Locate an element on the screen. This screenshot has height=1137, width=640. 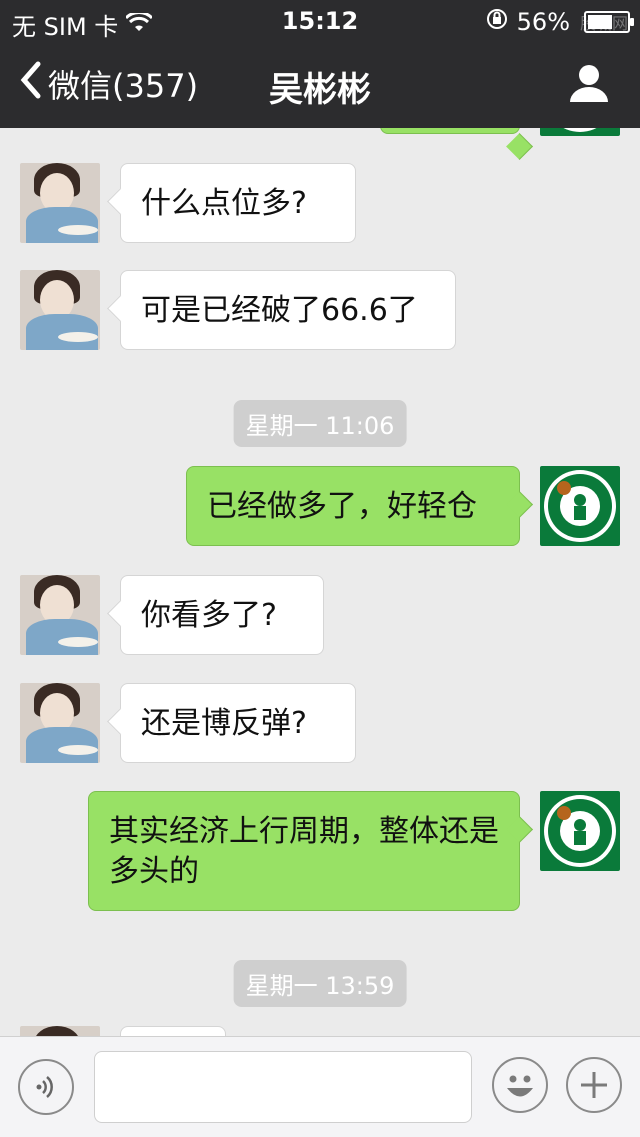
message-text: 你看多了? is located at coordinates (209, 615).